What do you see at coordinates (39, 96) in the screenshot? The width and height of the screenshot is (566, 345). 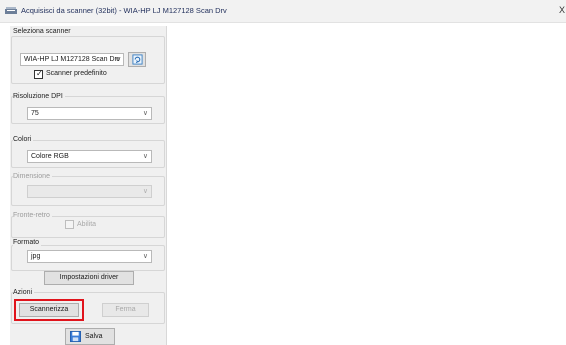 I see `dpi-group-label: Risoluzione DPI` at bounding box center [39, 96].